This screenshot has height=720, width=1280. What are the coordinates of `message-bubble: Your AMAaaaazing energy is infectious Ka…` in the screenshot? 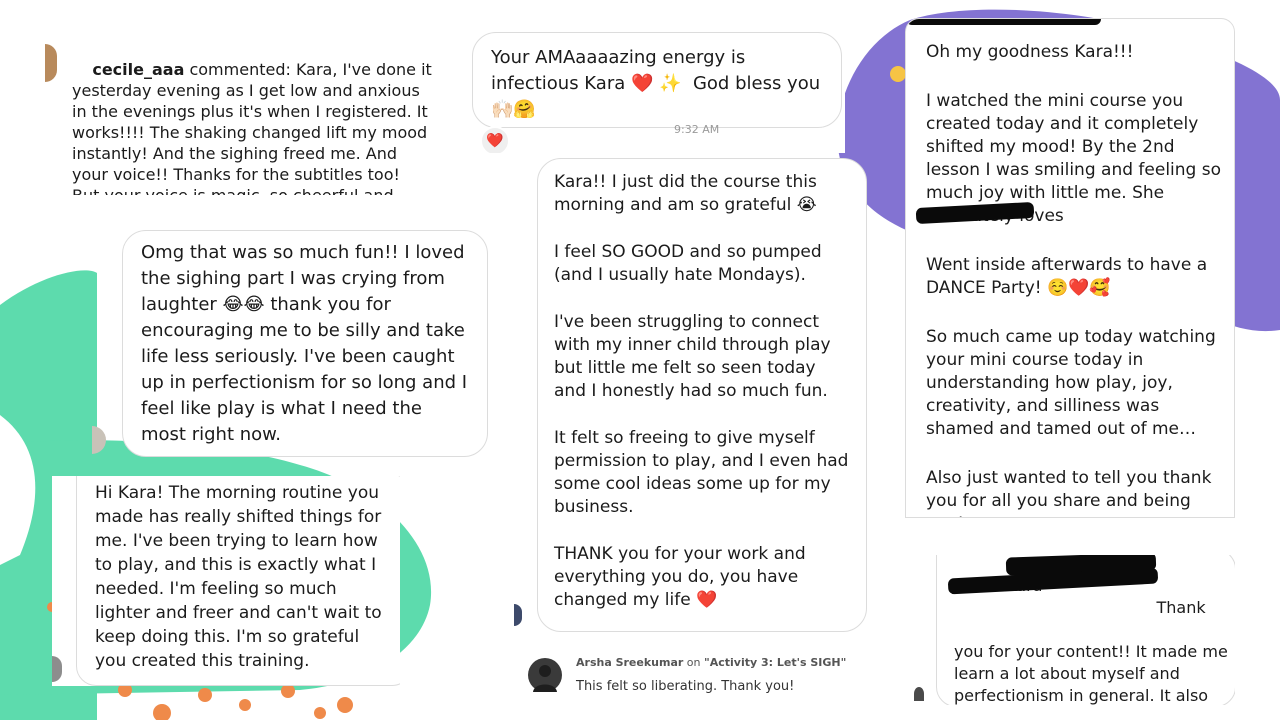 It's located at (657, 80).